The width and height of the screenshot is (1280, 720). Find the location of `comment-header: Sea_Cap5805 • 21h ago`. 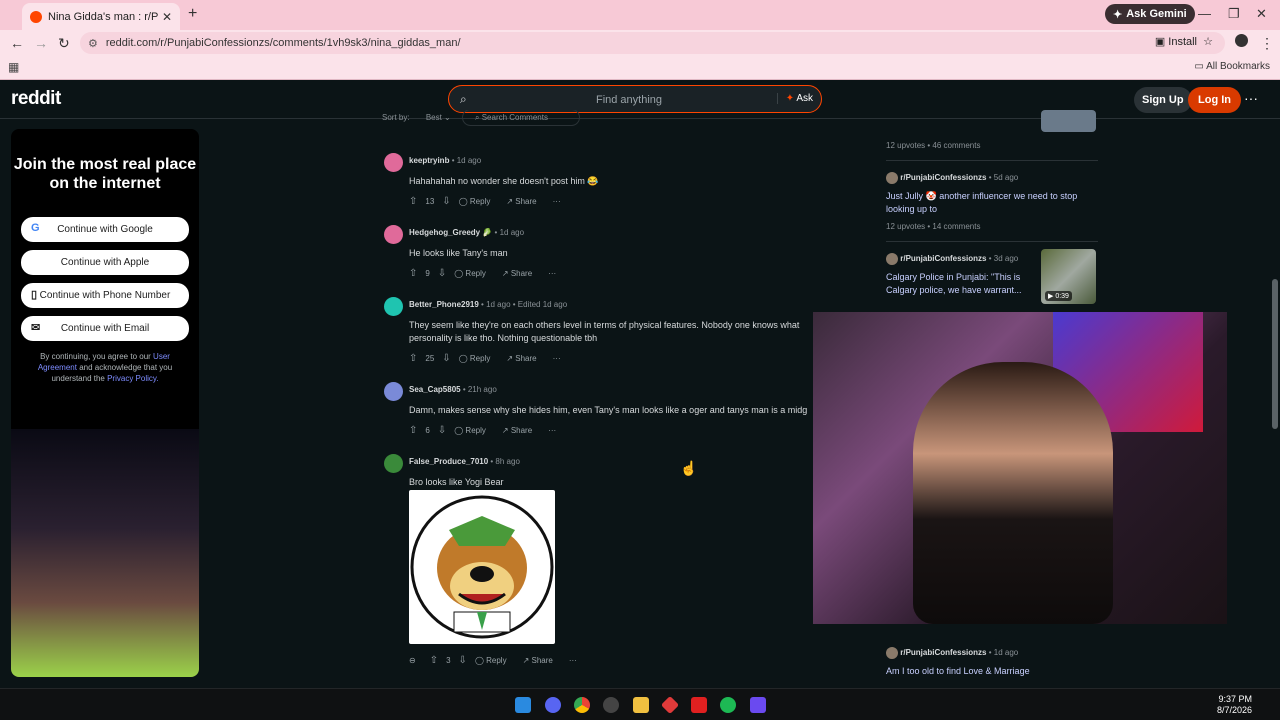

comment-header: Sea_Cap5805 • 21h ago is located at coordinates (453, 389).